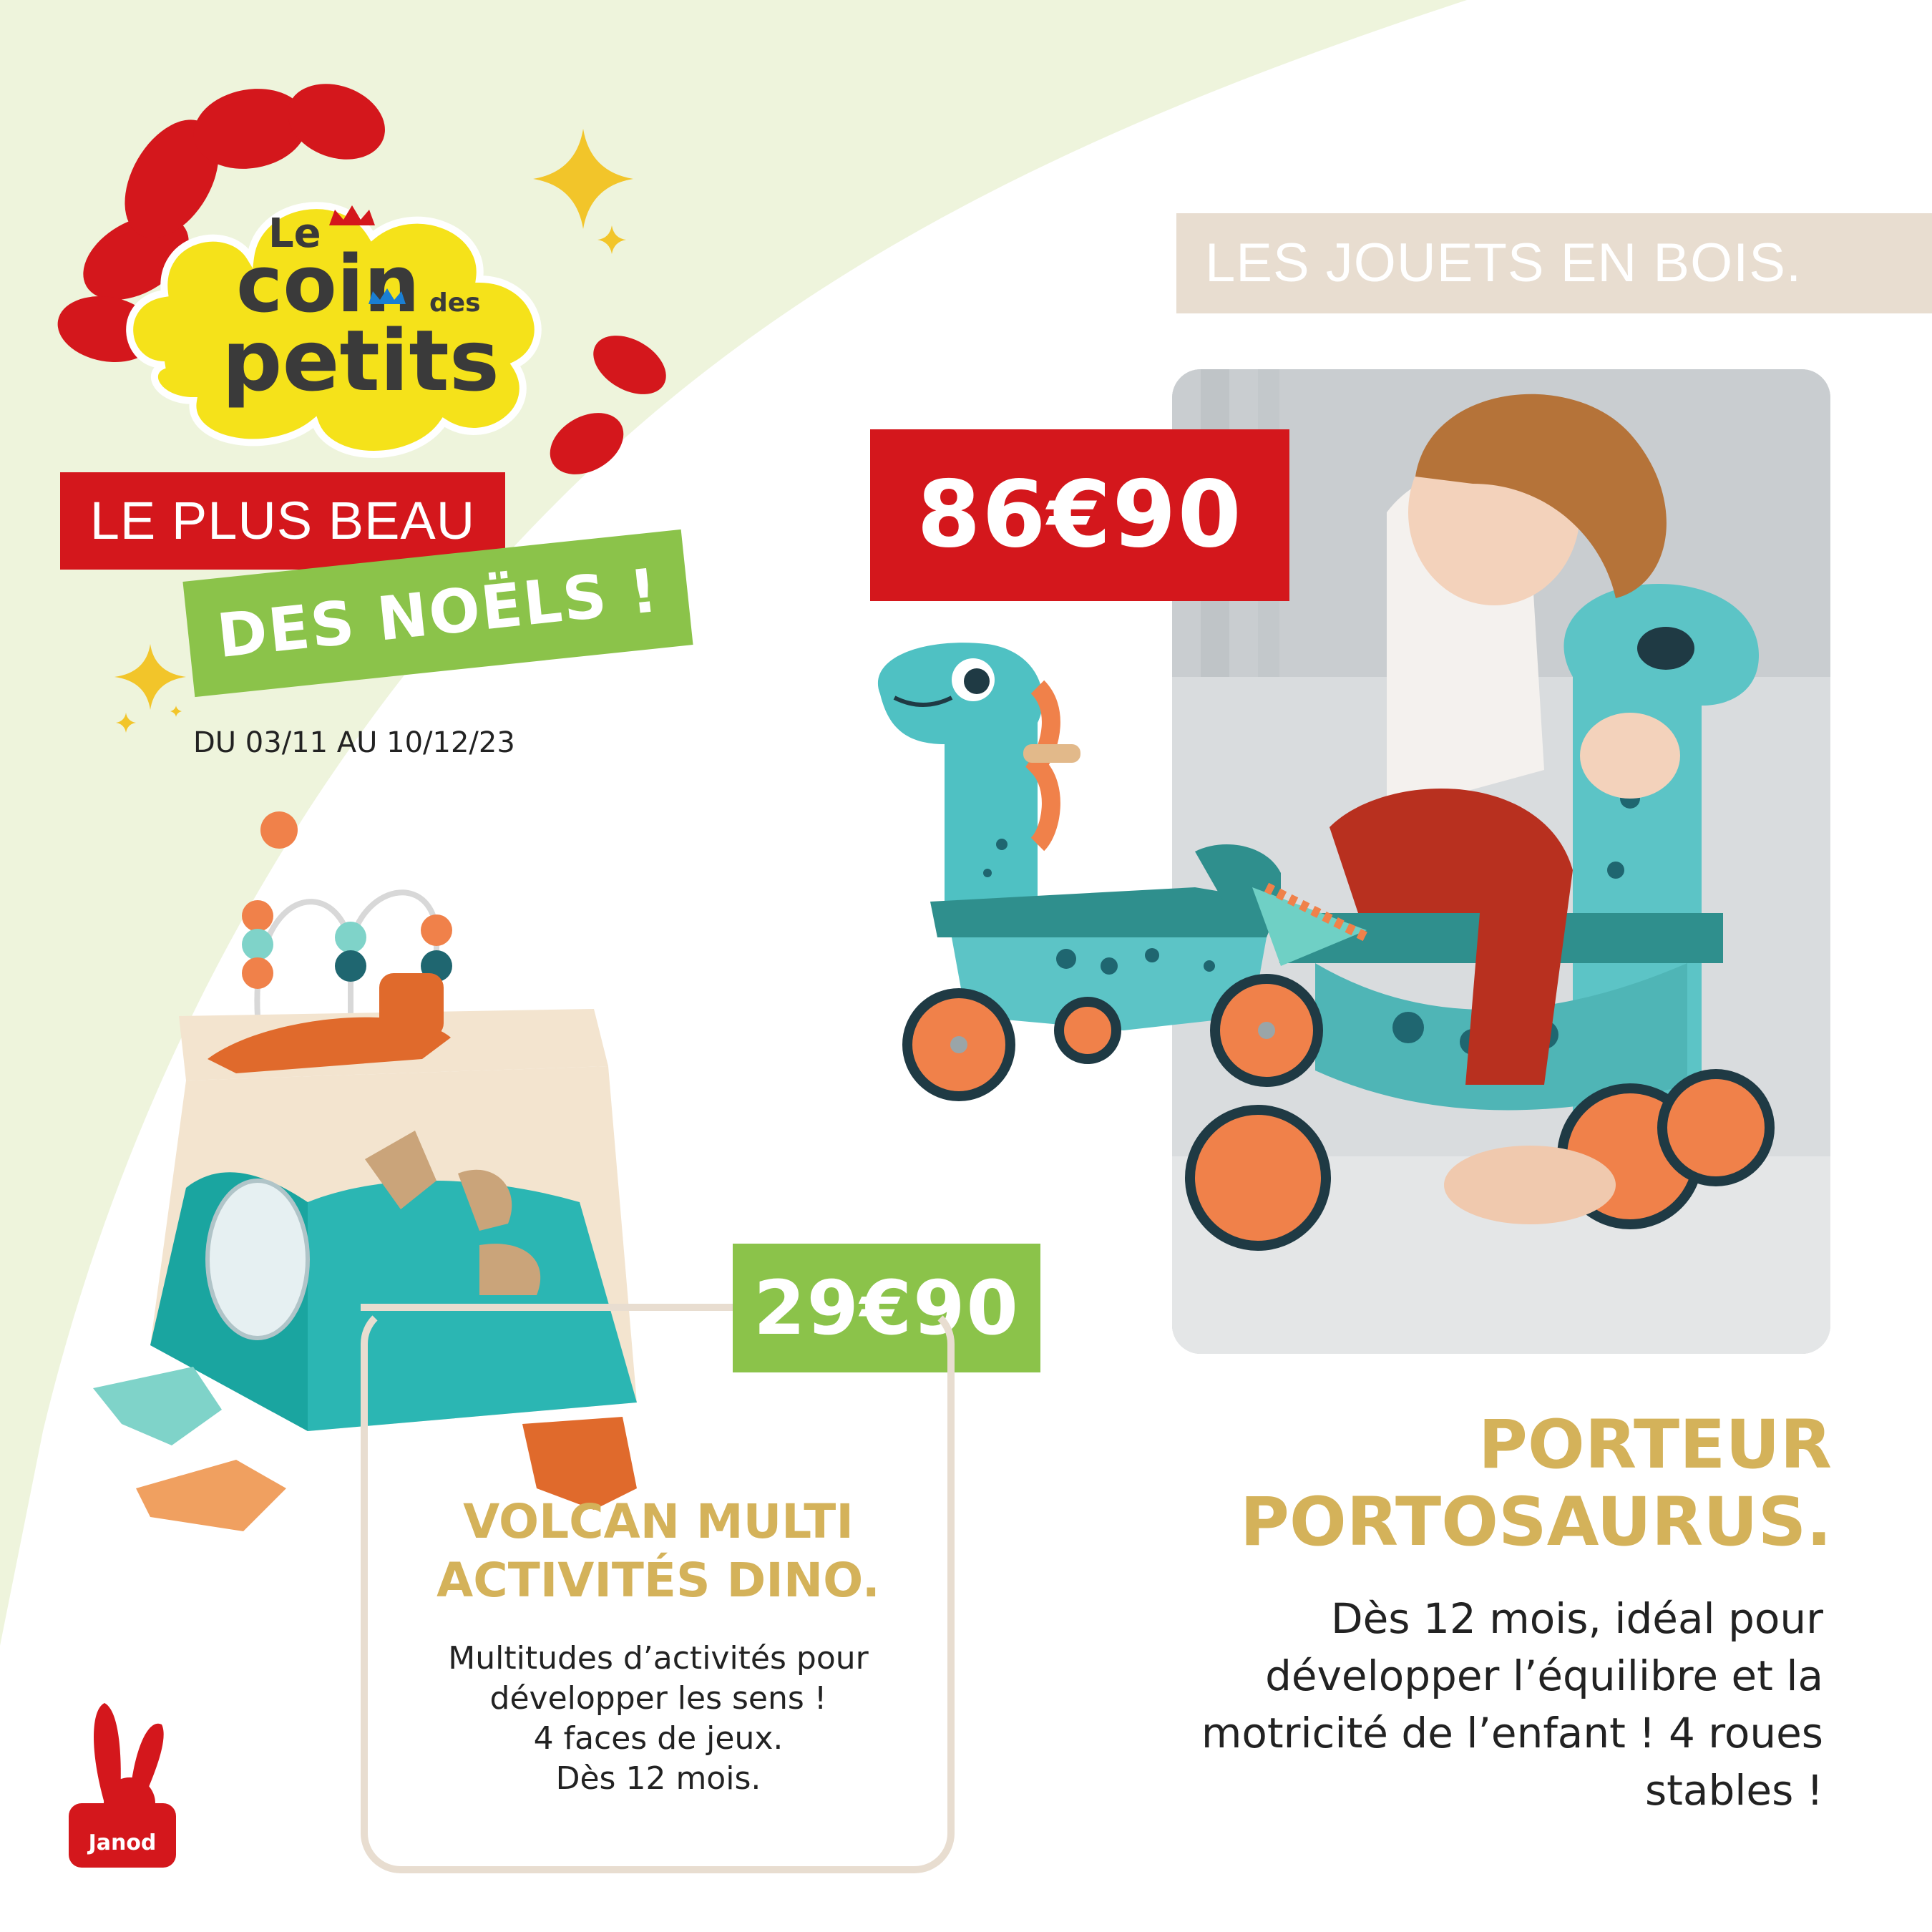  Describe the element at coordinates (1079, 515) in the screenshot. I see `price-tag-portosaurus: 86€90` at that location.